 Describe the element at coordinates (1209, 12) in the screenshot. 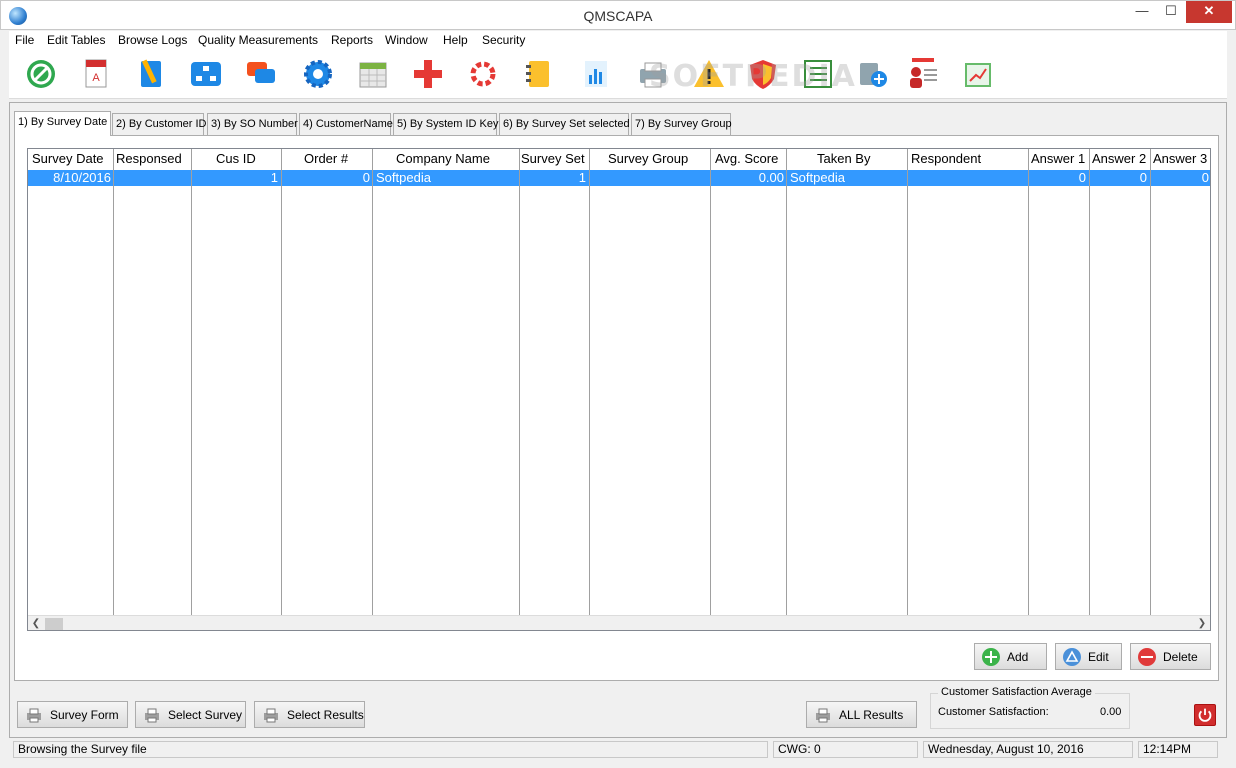

I see `close-button: ✕` at that location.